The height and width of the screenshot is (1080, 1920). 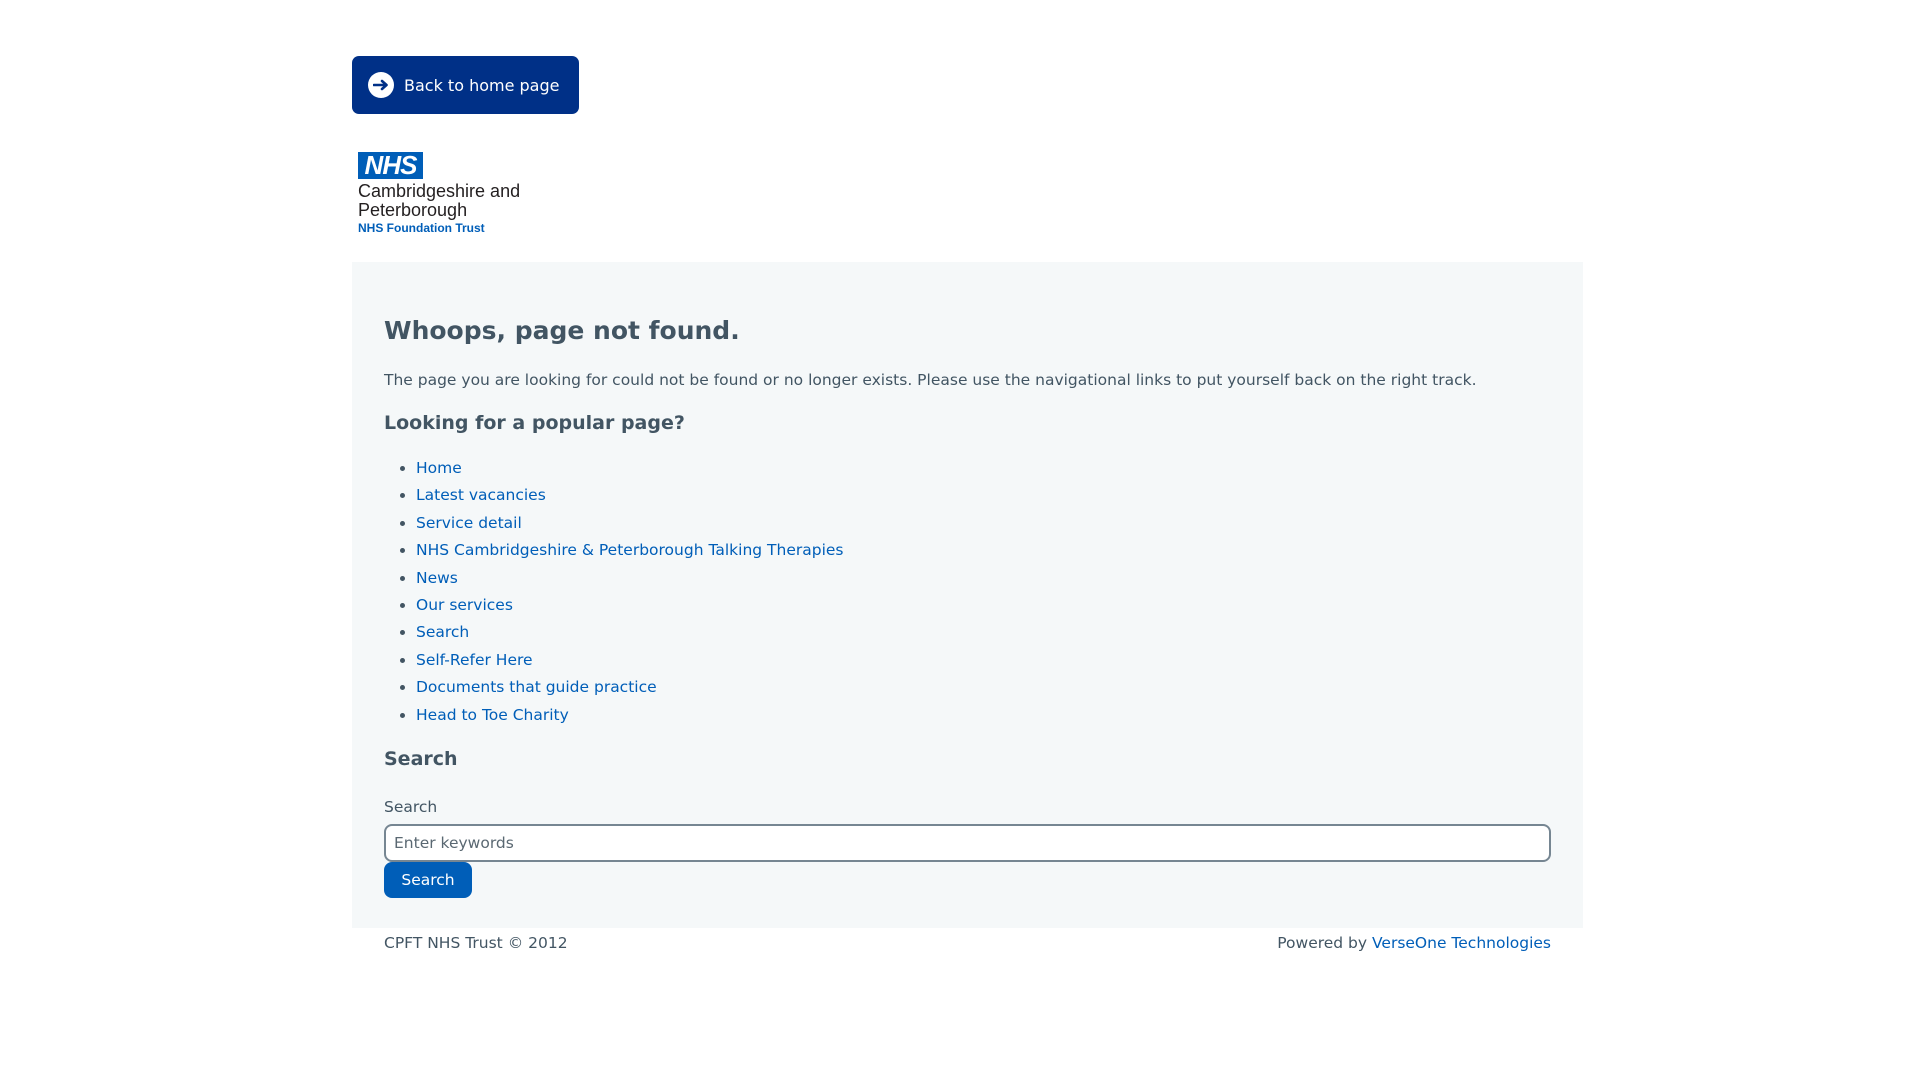 I want to click on link-our-services: Our services, so click(x=464, y=605).